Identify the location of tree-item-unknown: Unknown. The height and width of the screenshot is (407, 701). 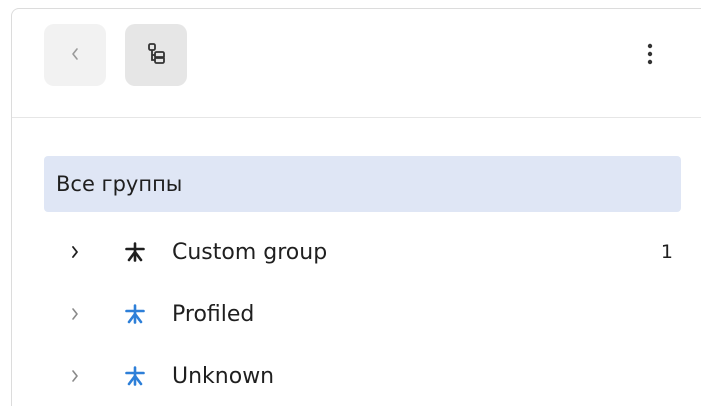
(362, 376).